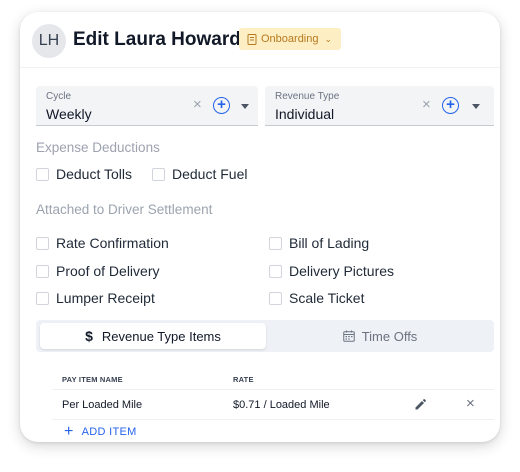 The width and height of the screenshot is (520, 472). Describe the element at coordinates (102, 405) in the screenshot. I see `pay-item-name: Per Loaded Mile` at that location.